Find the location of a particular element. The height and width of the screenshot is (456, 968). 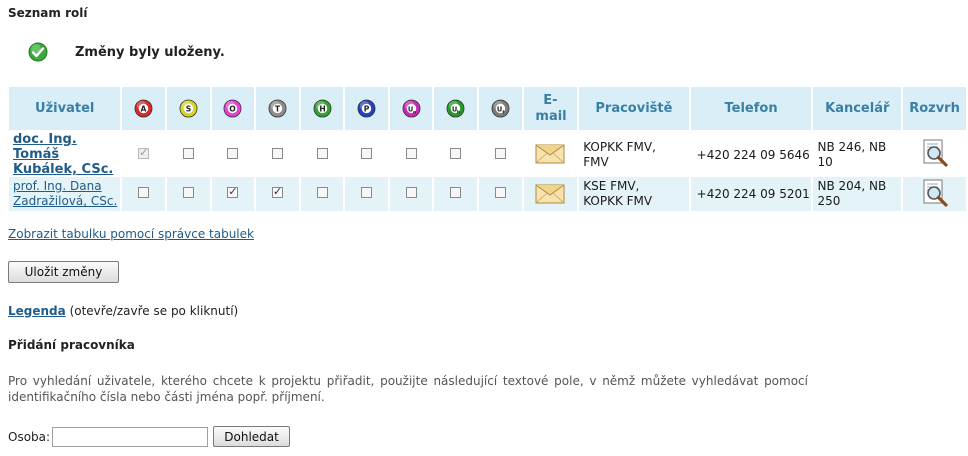

phone-cell: +420 224 09 5646 is located at coordinates (751, 154).